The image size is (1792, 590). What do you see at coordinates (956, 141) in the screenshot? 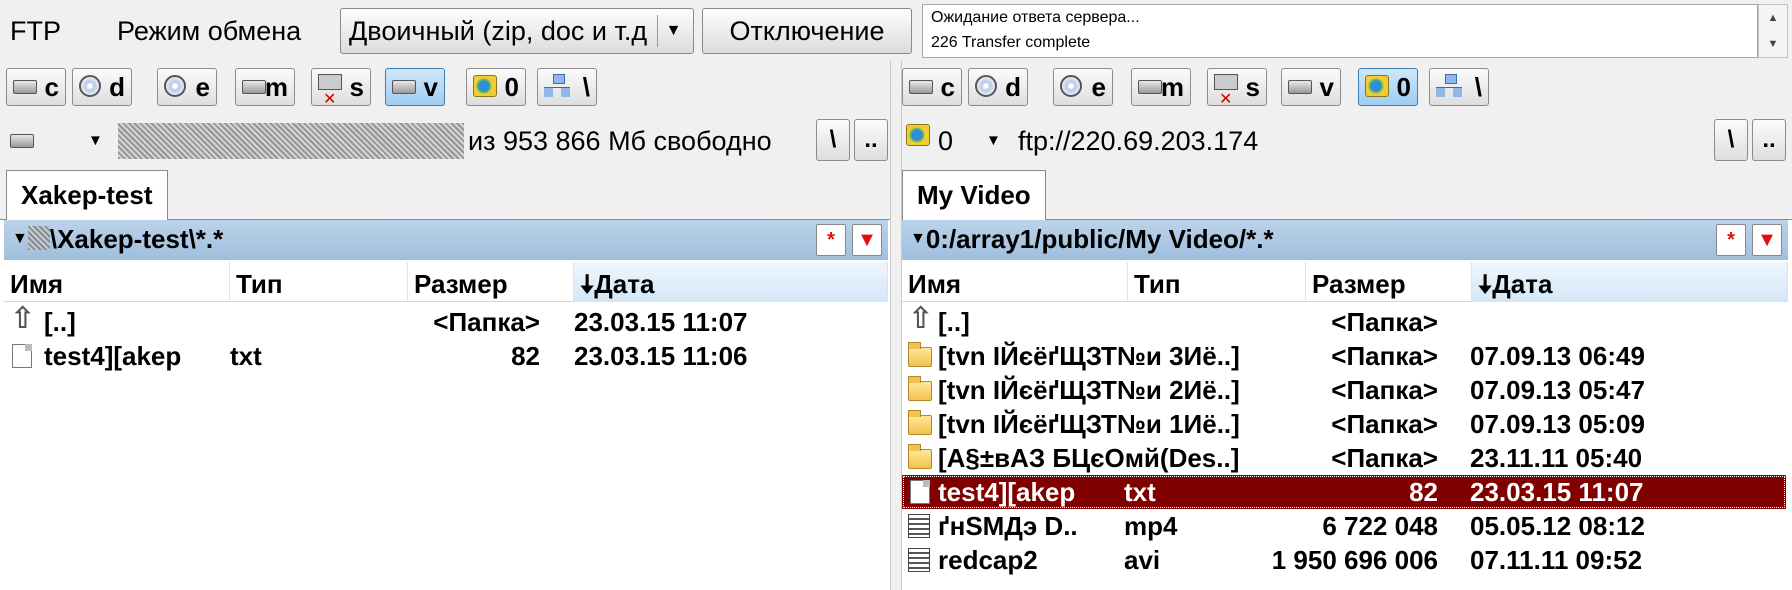
I see `right-drive-combo: 0 ▼` at bounding box center [956, 141].